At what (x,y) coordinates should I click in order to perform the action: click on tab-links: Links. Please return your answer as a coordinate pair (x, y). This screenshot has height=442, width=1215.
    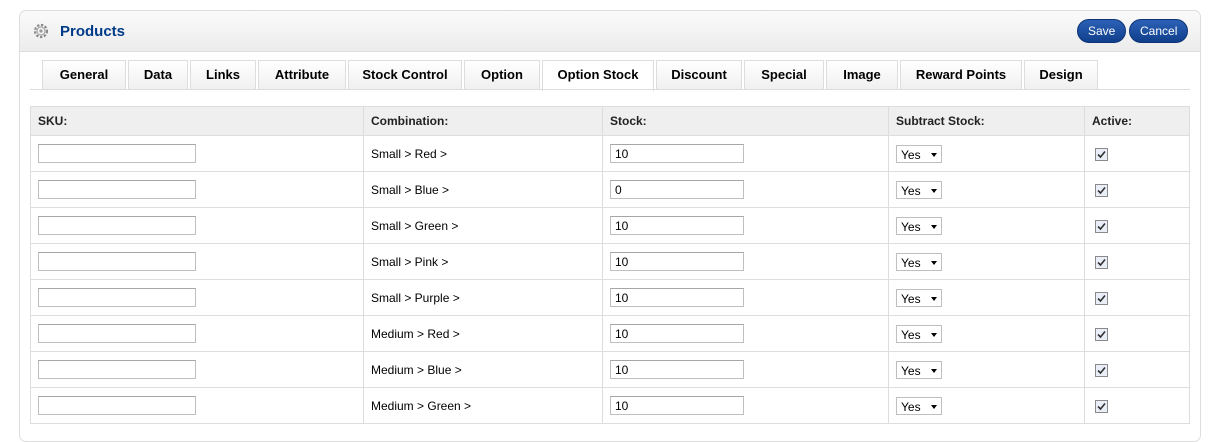
    Looking at the image, I should click on (223, 74).